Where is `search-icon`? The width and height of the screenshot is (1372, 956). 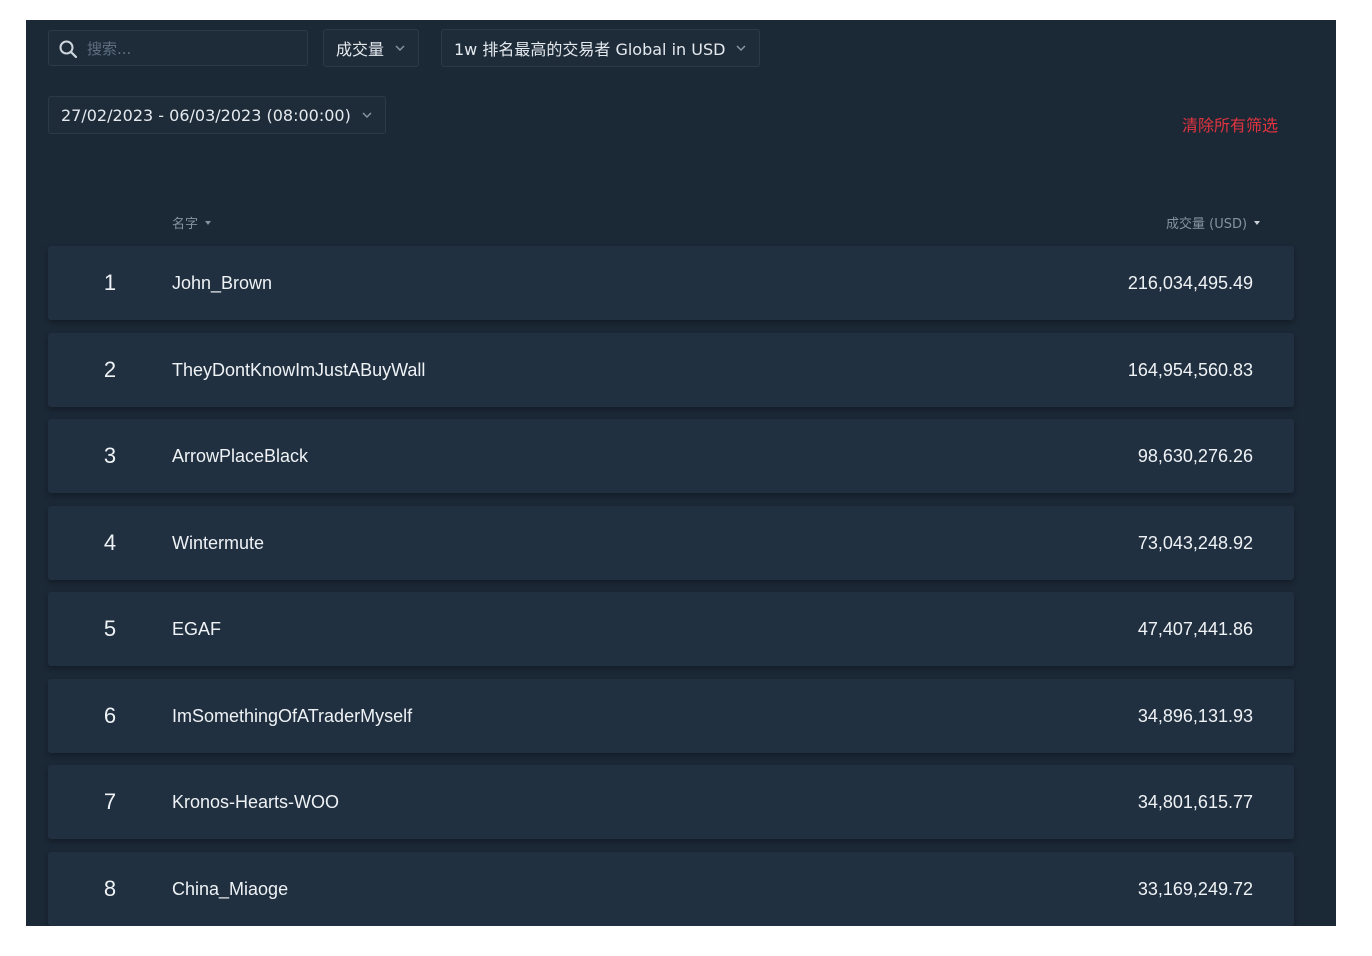
search-icon is located at coordinates (68, 49).